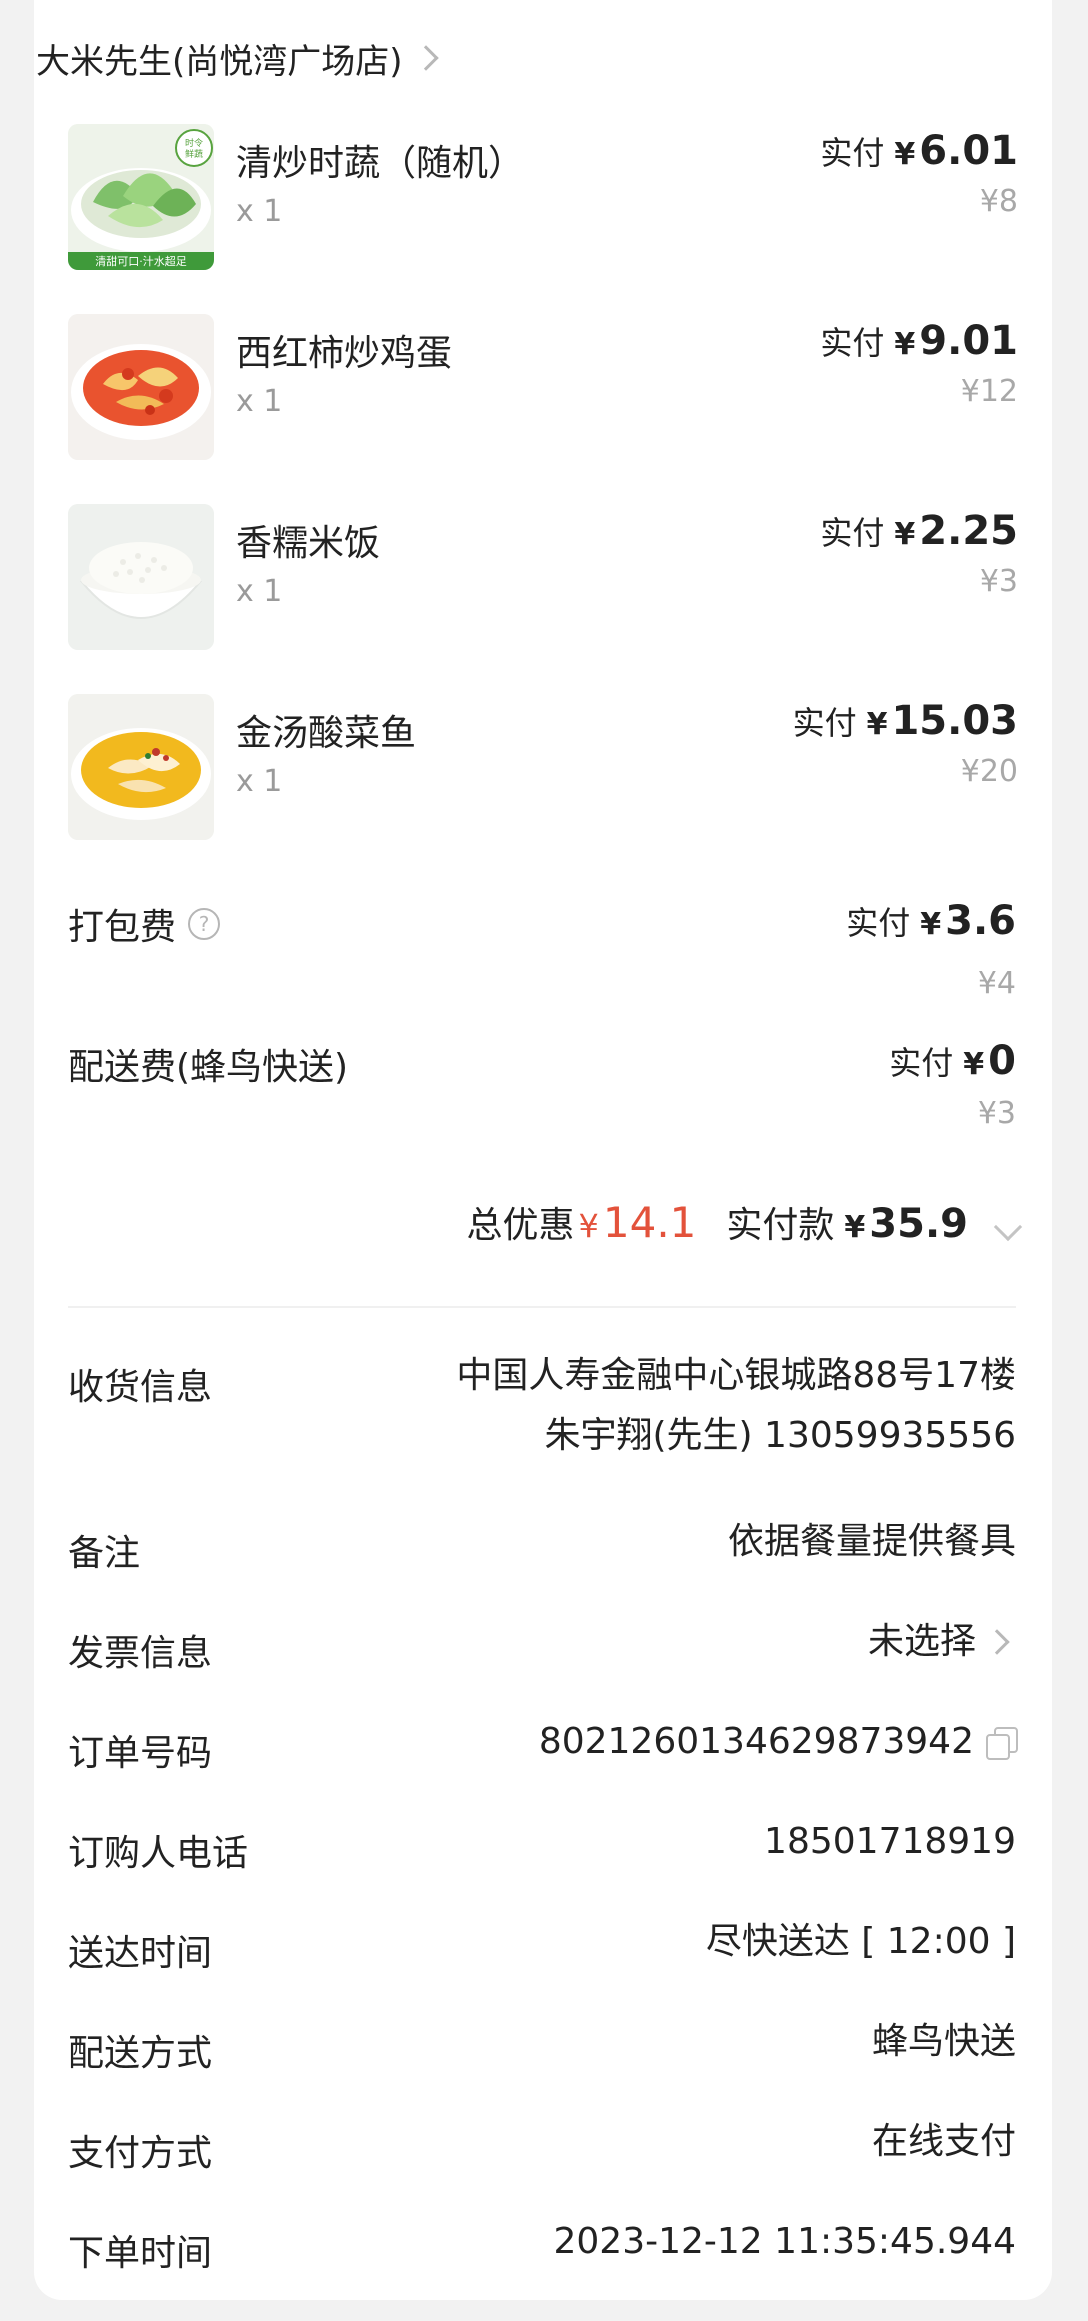  Describe the element at coordinates (542, 1652) in the screenshot. I see `invoice-row: 发票信息 未选择` at that location.